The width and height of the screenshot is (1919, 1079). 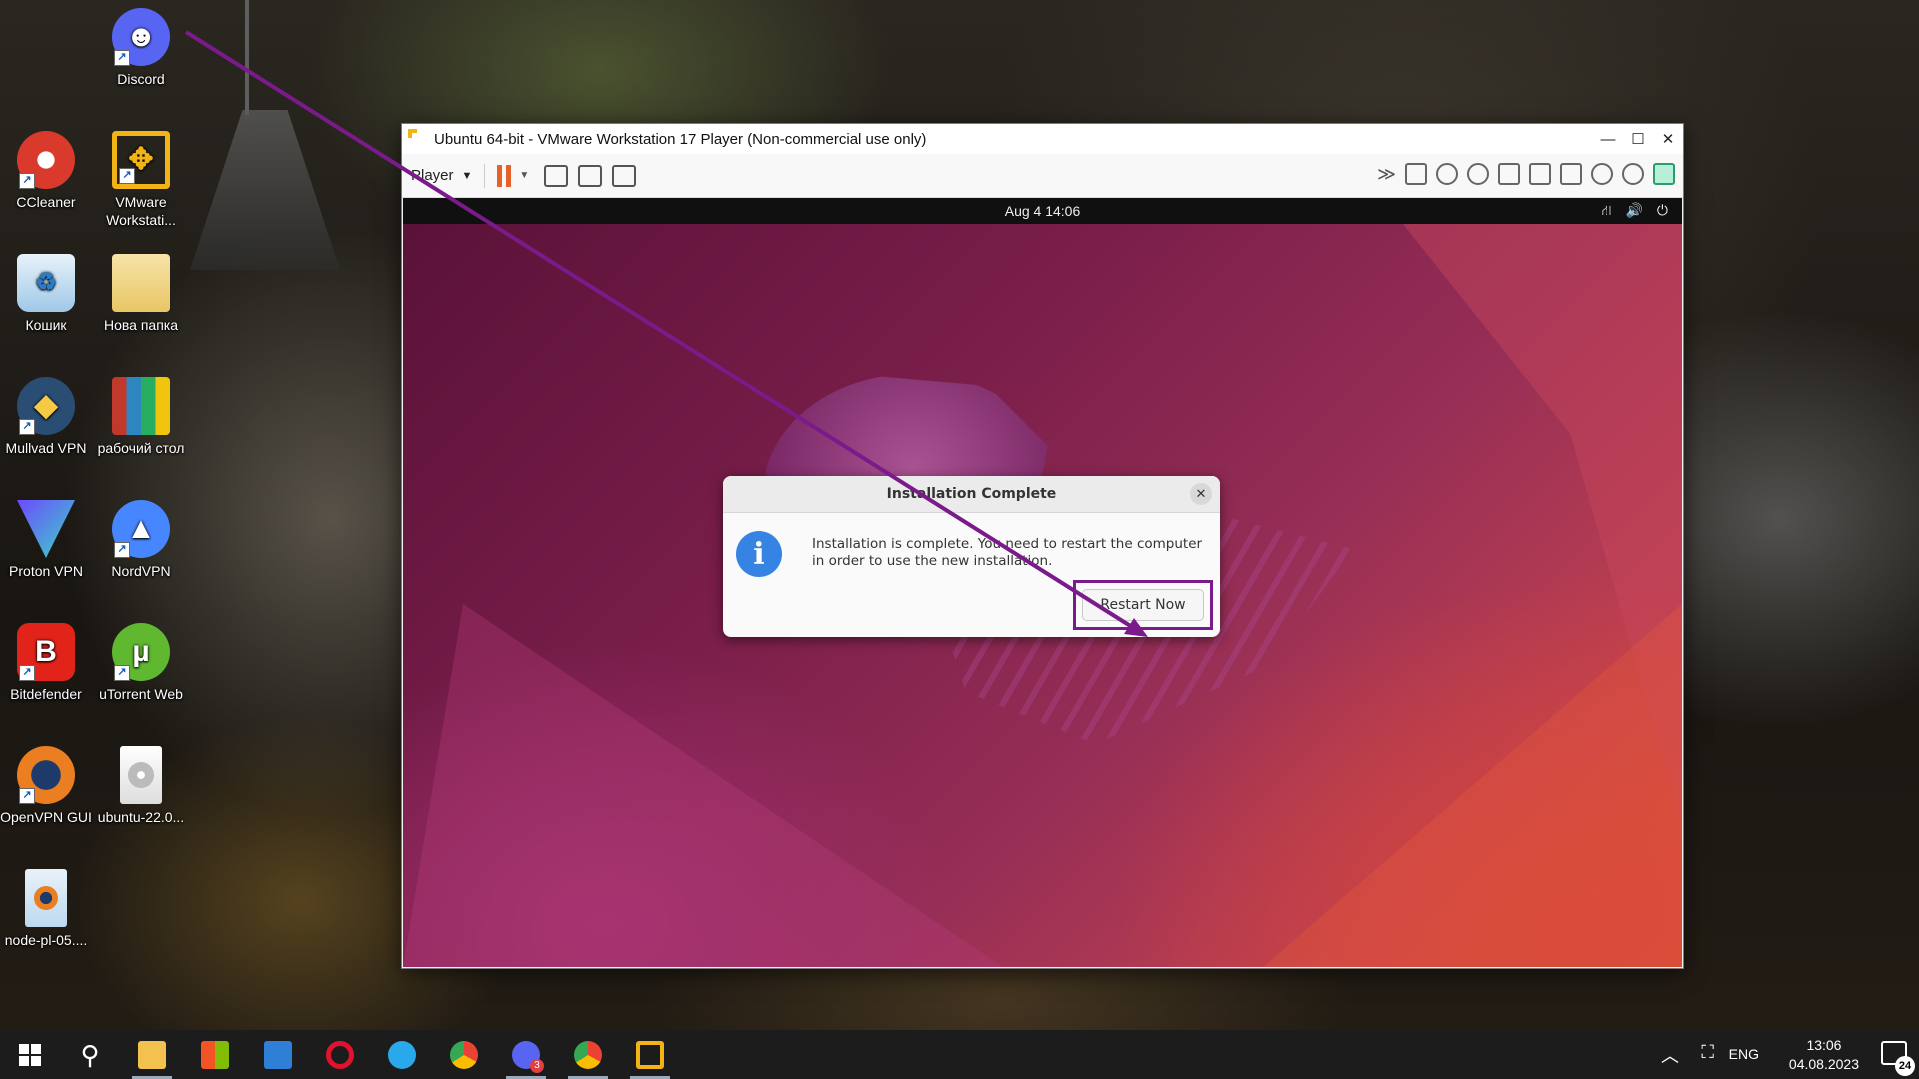 What do you see at coordinates (524, 175) in the screenshot?
I see `pause-dropdown-icon: ▼` at bounding box center [524, 175].